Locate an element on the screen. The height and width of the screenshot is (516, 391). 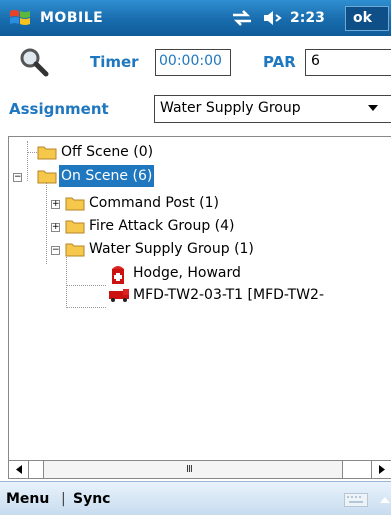
connectivity-icon is located at coordinates (242, 18).